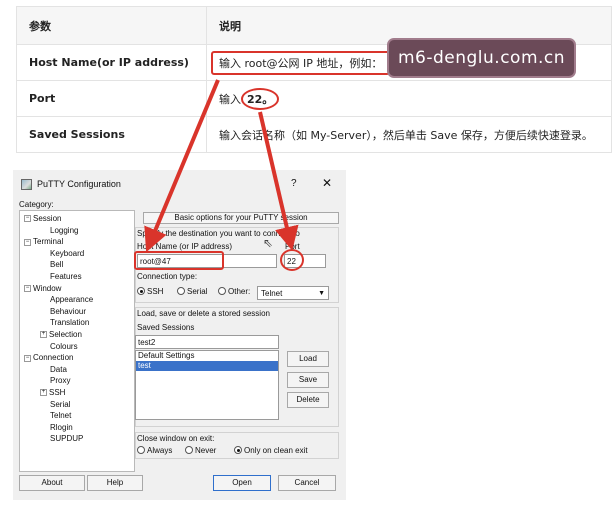 Image resolution: width=612 pixels, height=505 pixels. What do you see at coordinates (203, 313) in the screenshot?
I see `sessions-group-label: Load, save or delete a stored session` at bounding box center [203, 313].